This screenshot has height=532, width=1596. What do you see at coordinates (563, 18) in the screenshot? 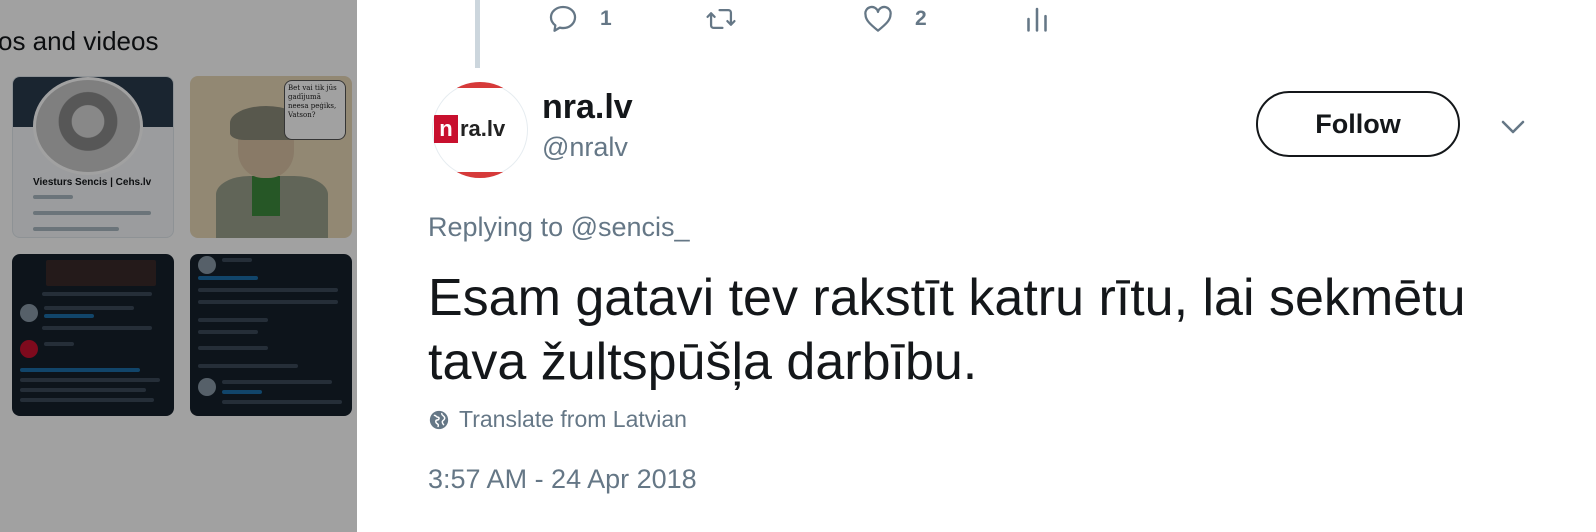
I see `reply-icon` at bounding box center [563, 18].